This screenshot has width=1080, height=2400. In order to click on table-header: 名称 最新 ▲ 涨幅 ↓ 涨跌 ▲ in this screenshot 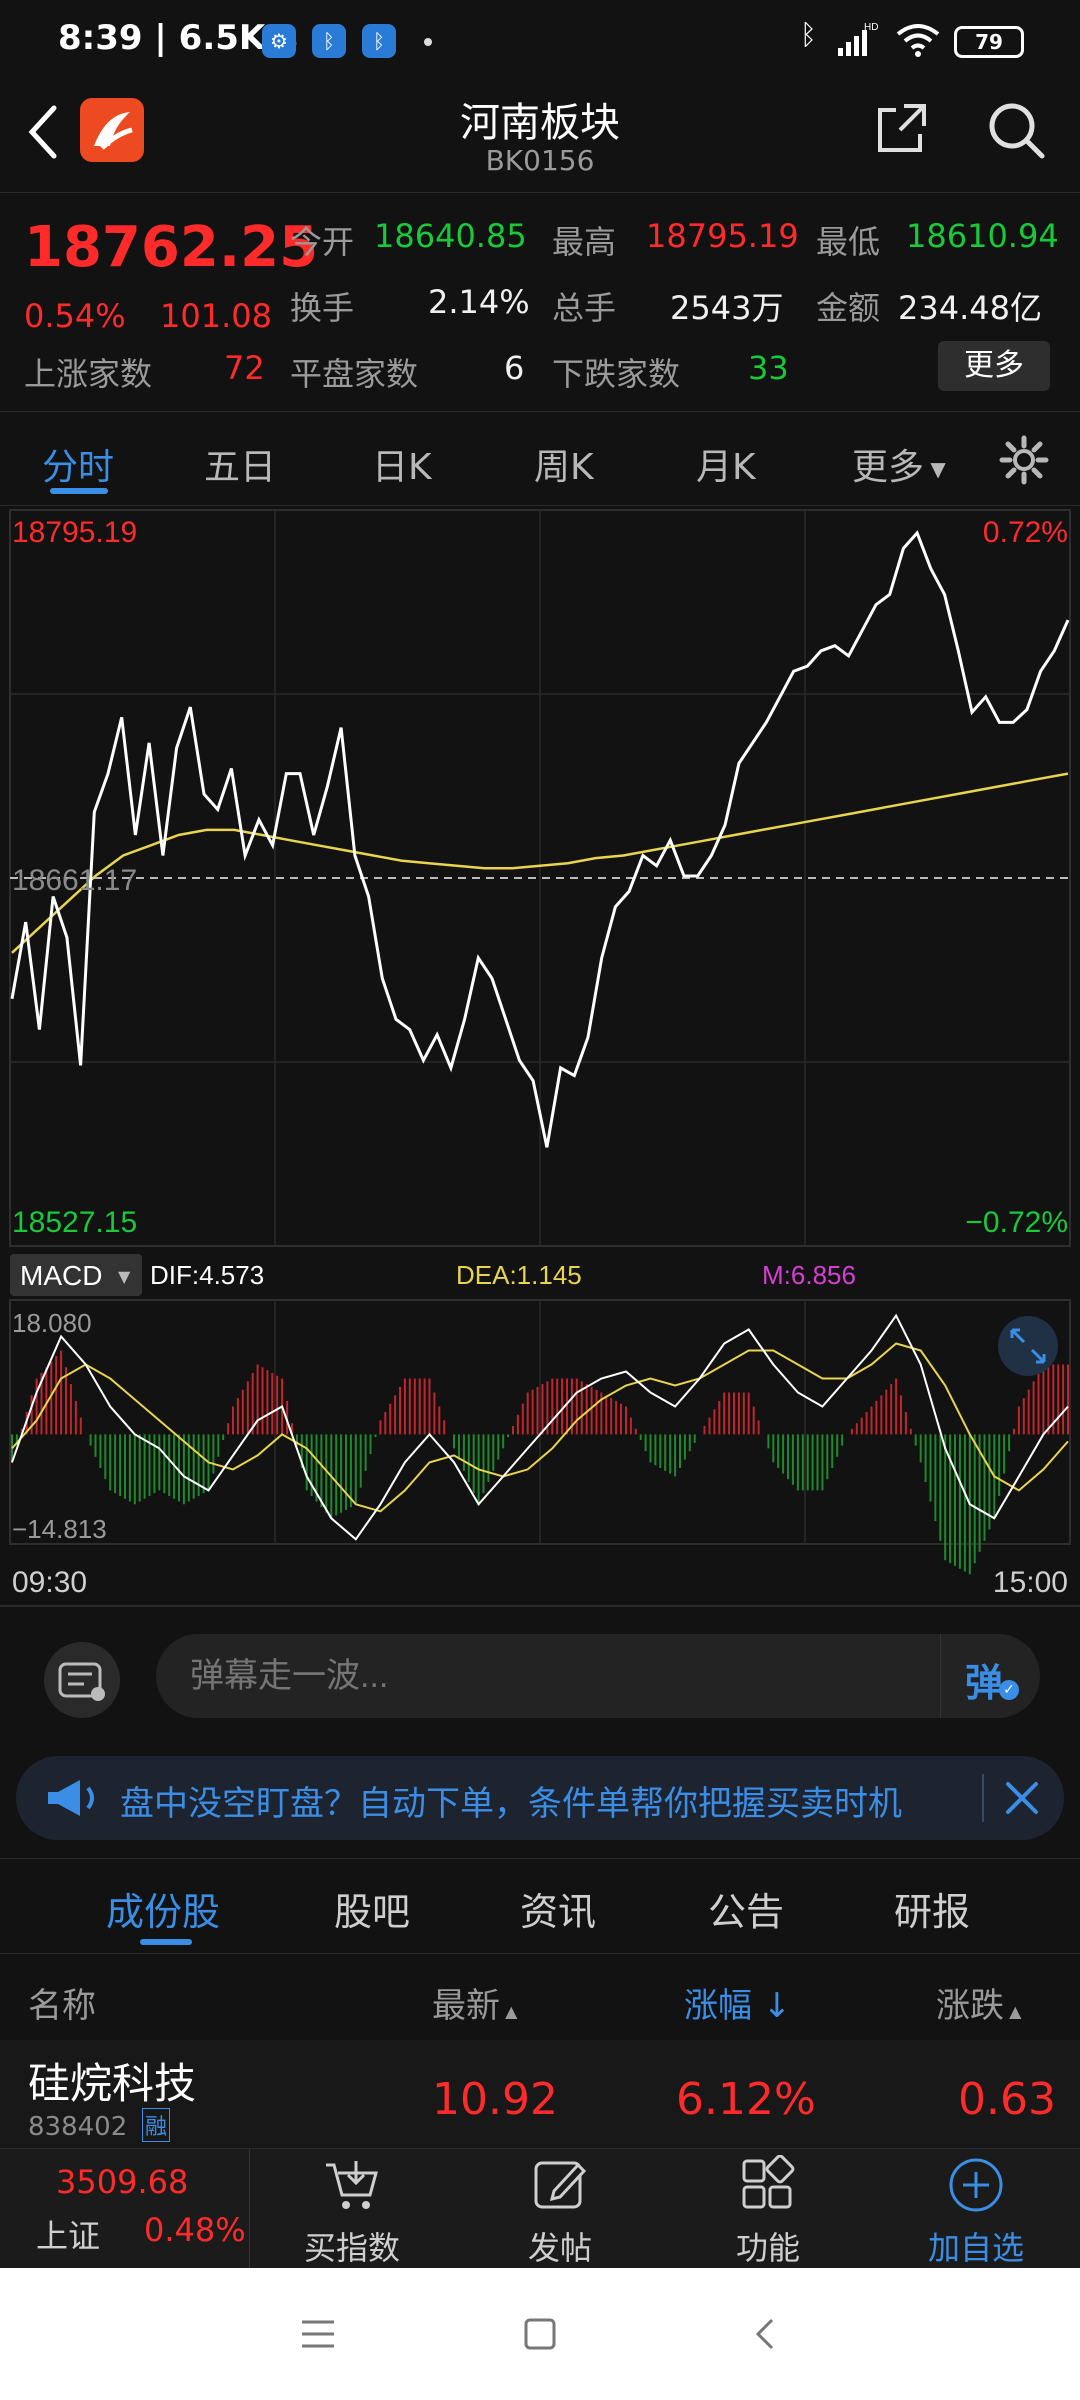, I will do `click(540, 1998)`.